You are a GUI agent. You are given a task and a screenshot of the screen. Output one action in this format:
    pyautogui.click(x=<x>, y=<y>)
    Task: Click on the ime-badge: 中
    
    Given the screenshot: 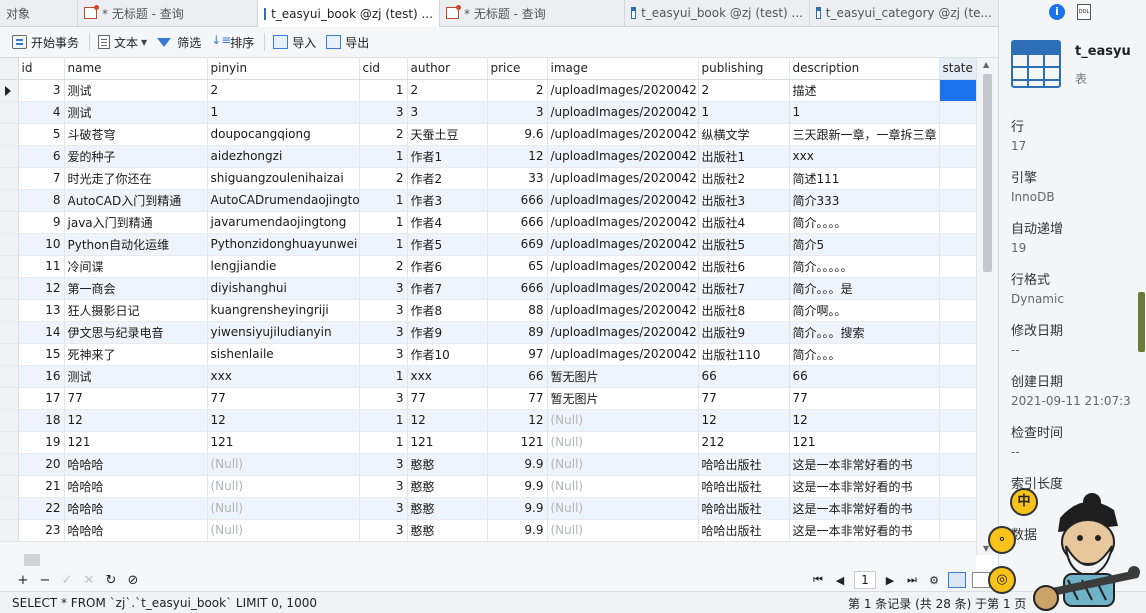 What is the action you would take?
    pyautogui.click(x=1024, y=502)
    